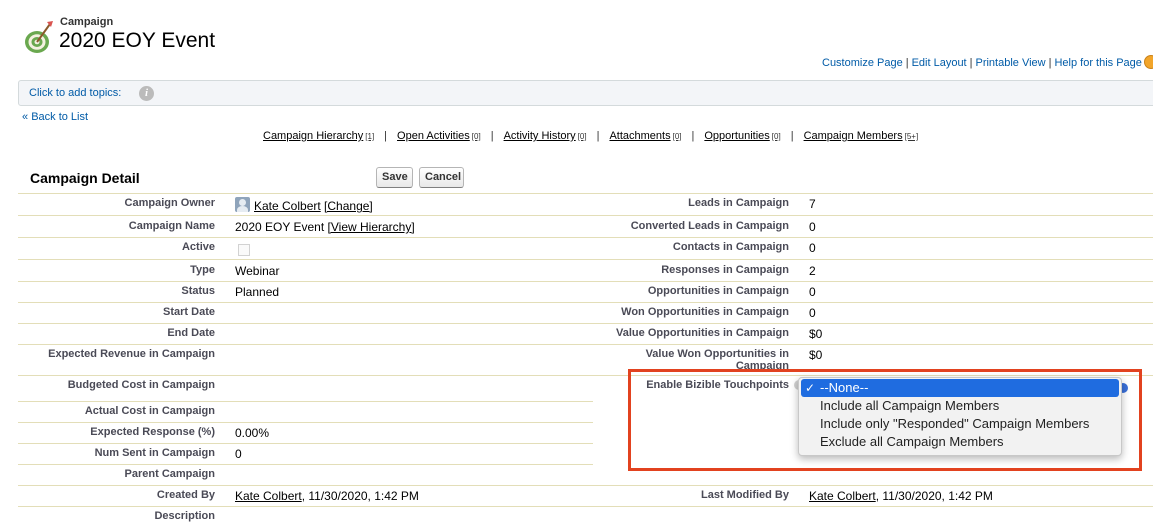 The image size is (1153, 522). Describe the element at coordinates (257, 271) in the screenshot. I see `type-value: Webinar` at that location.